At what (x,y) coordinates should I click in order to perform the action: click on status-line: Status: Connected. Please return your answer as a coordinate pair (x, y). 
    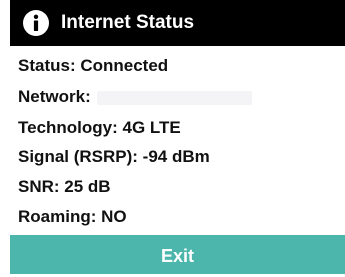
    Looking at the image, I should click on (93, 65).